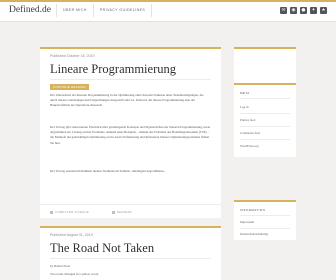 This screenshot has height=280, width=336. I want to click on nav-item-about: ÜBER MICH, so click(75, 10).